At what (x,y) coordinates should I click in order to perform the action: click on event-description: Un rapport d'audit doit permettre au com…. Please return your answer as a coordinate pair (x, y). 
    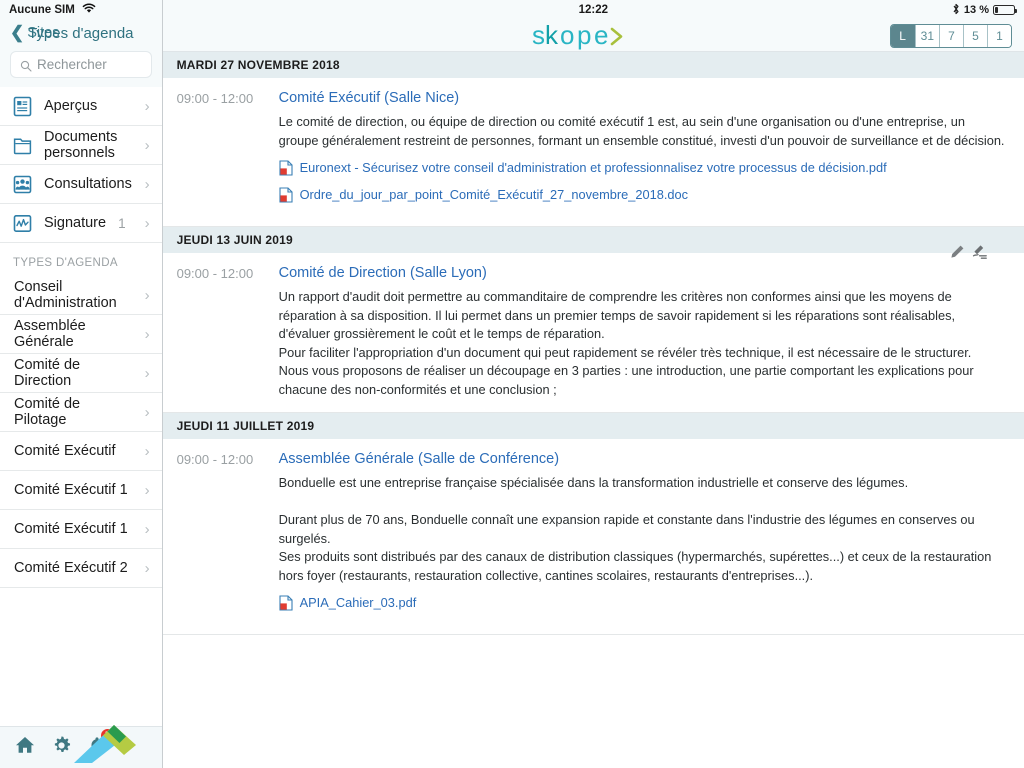
    Looking at the image, I should click on (626, 343).